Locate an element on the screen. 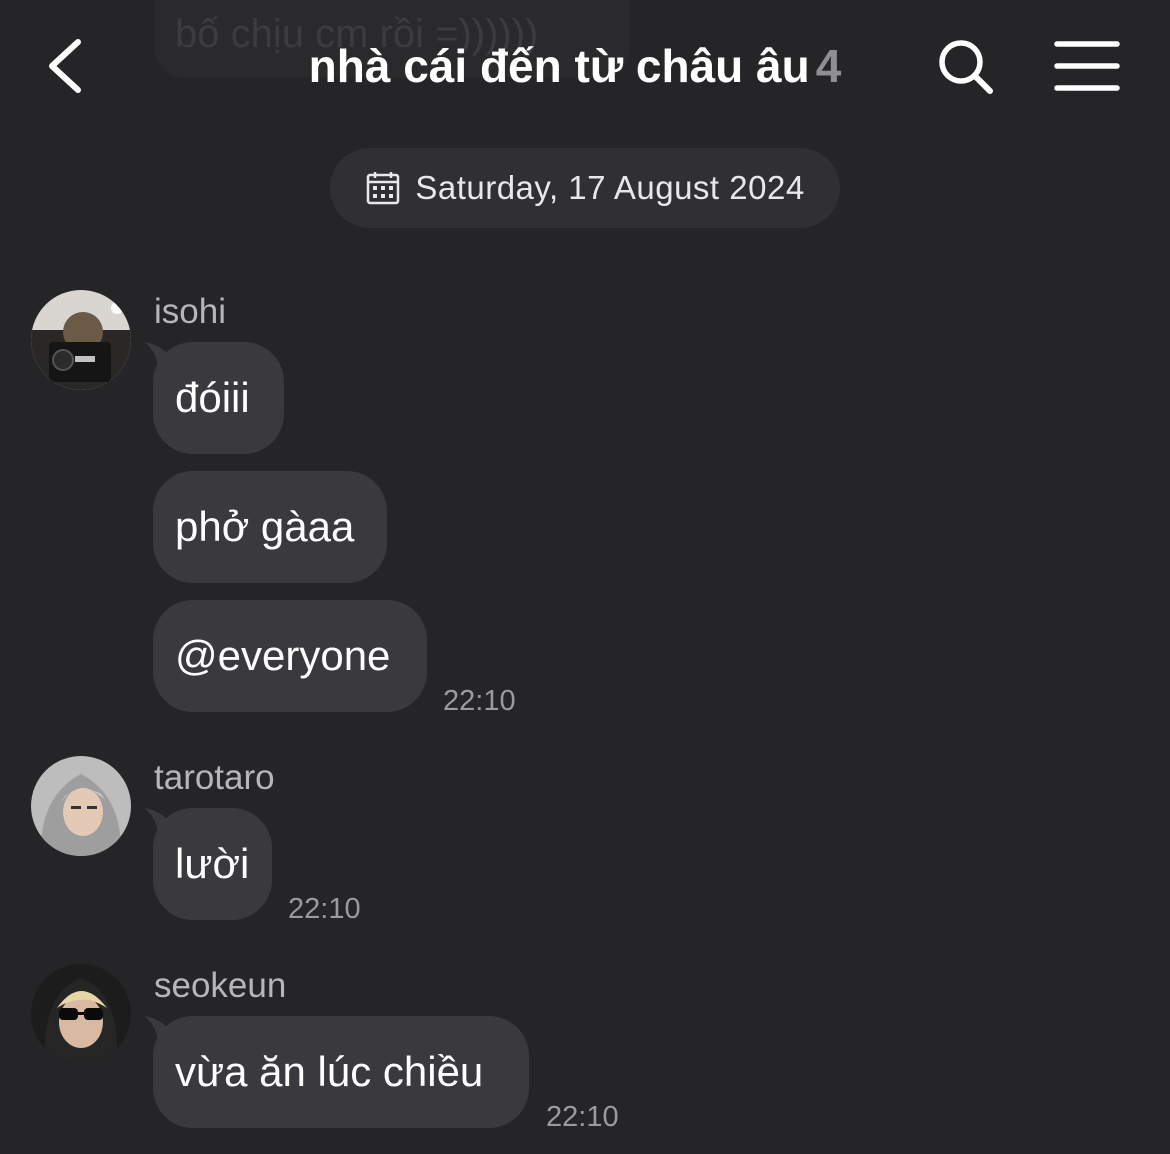 This screenshot has height=1154, width=1170. message-bubble: @everyone is located at coordinates (290, 656).